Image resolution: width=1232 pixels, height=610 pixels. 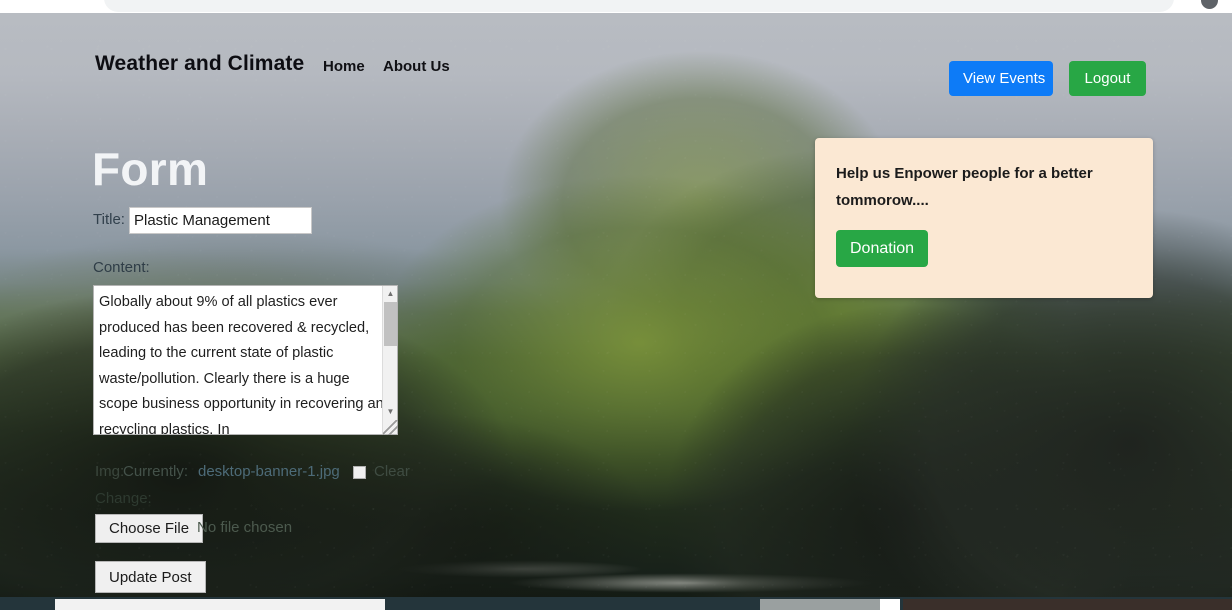 What do you see at coordinates (389, 360) in the screenshot?
I see `content-textarea-scrollbar: ▲ ▼` at bounding box center [389, 360].